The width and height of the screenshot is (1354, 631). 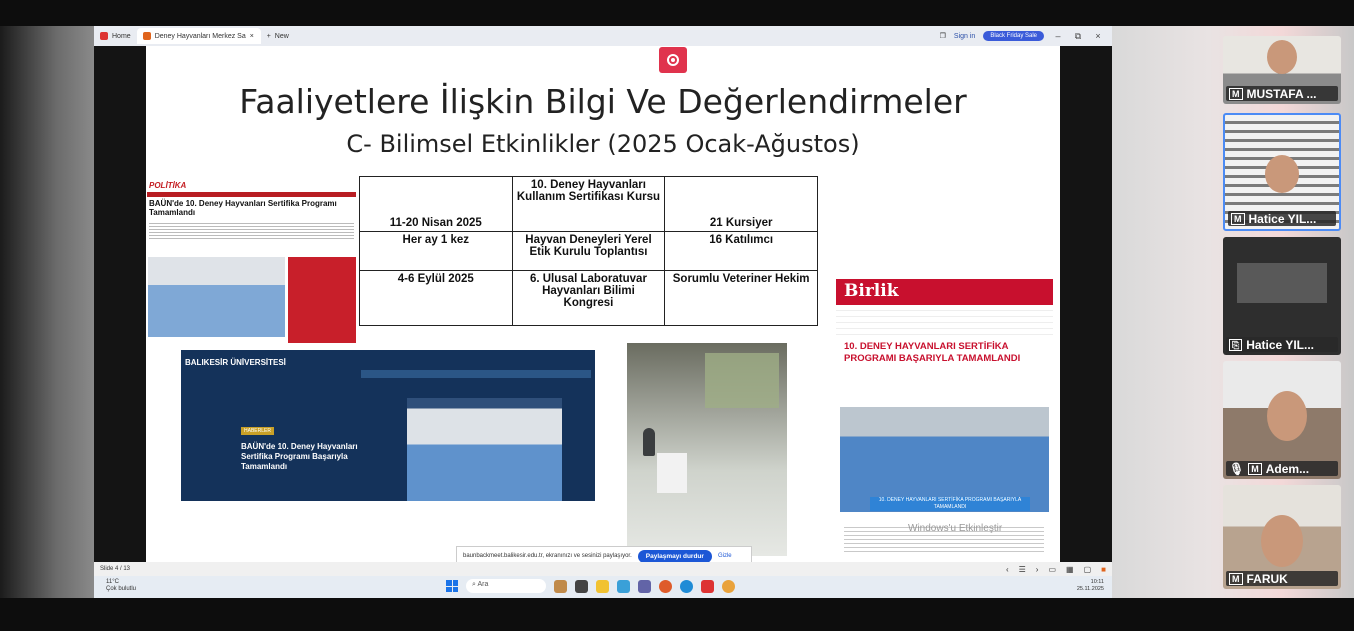 I want to click on reading-view-icon: ▢, so click(x=1088, y=569).